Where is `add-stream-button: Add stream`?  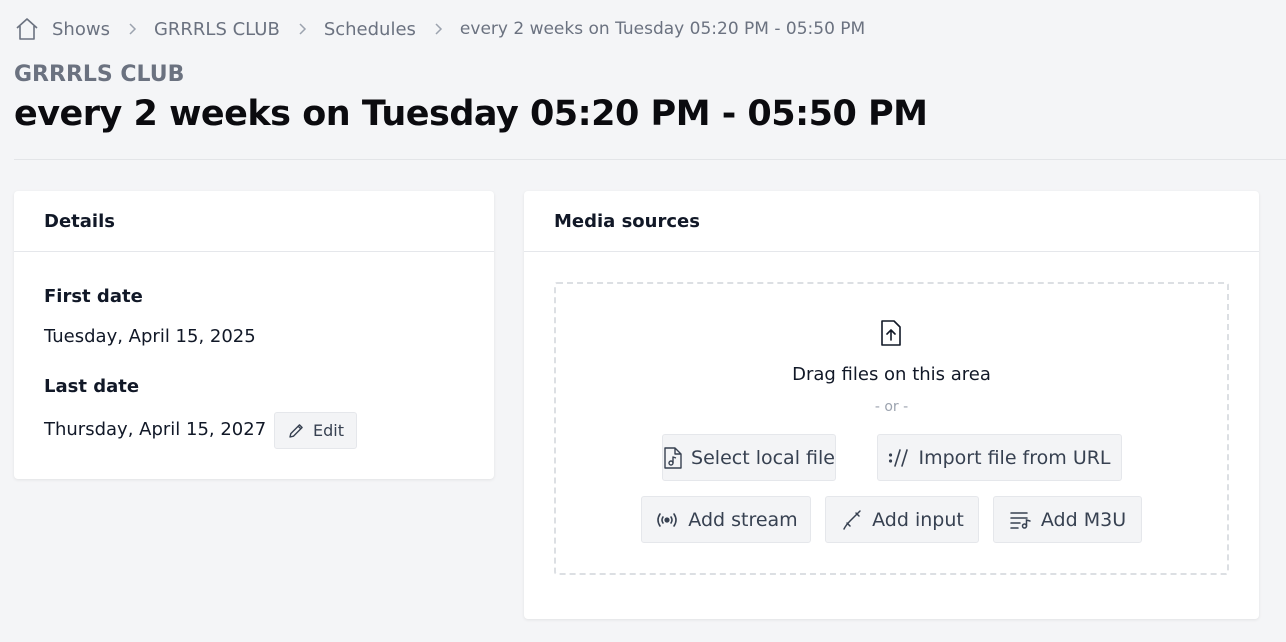
add-stream-button: Add stream is located at coordinates (726, 519).